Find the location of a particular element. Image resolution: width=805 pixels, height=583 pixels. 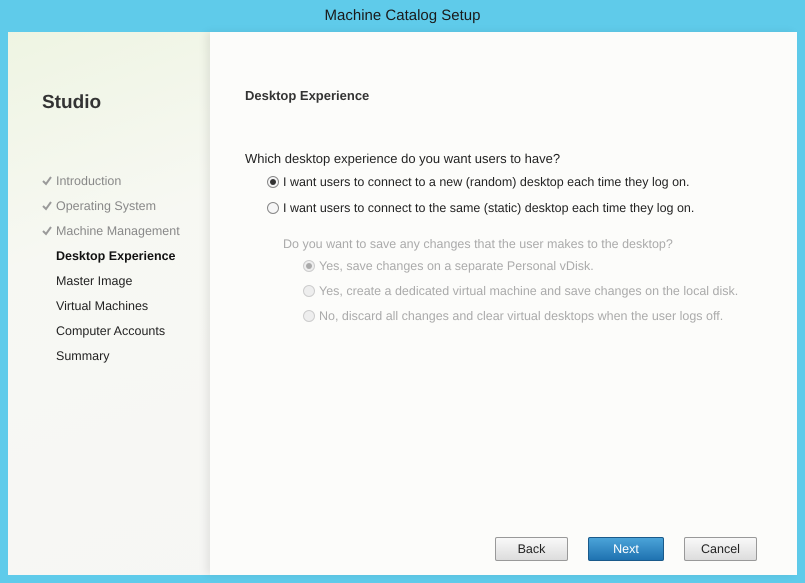

question-label: Do you want to save any changes that the user makes to the desktop? is located at coordinates (478, 244).